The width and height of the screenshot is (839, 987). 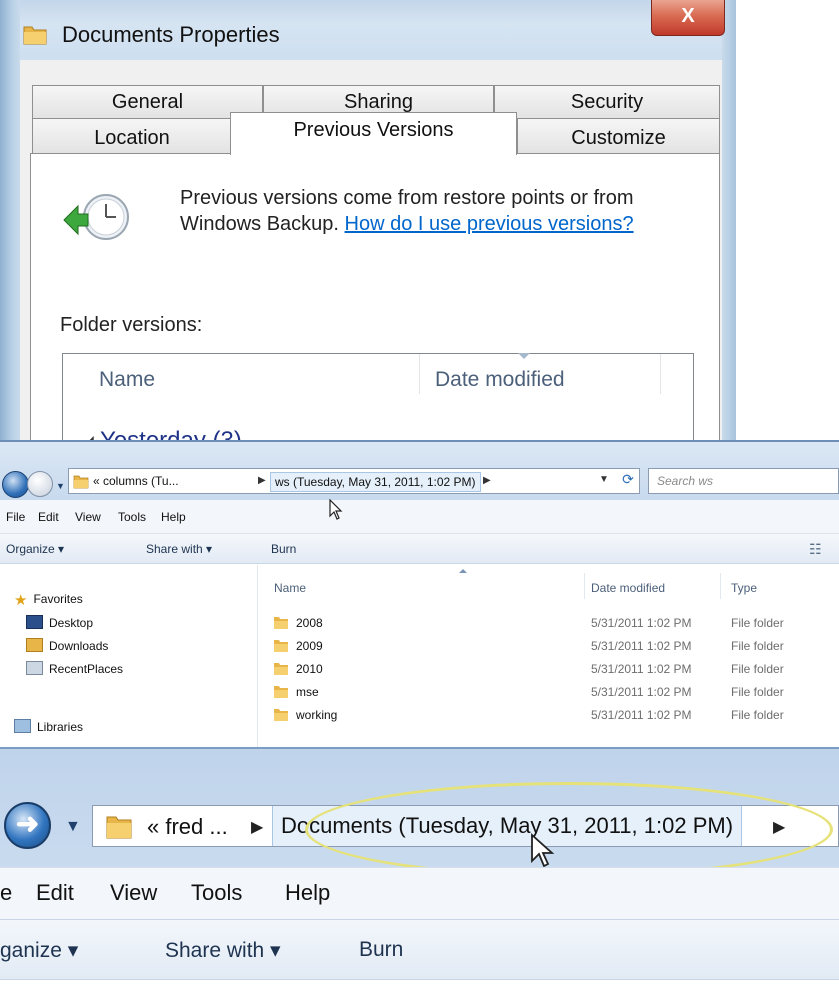 What do you see at coordinates (489, 224) in the screenshot?
I see `help-link: How do I use previous versions?` at bounding box center [489, 224].